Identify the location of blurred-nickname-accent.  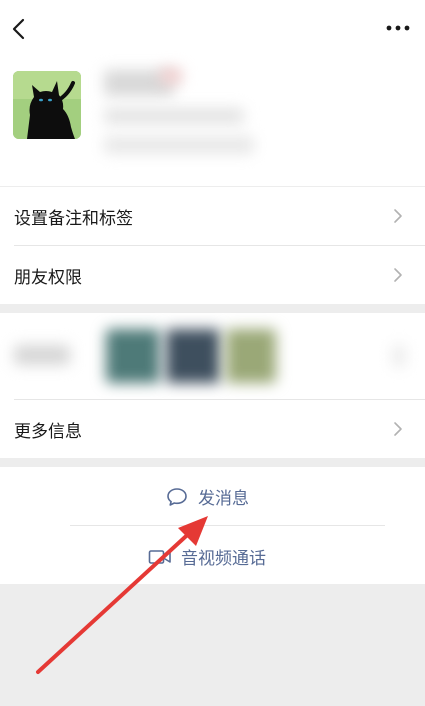
(171, 76).